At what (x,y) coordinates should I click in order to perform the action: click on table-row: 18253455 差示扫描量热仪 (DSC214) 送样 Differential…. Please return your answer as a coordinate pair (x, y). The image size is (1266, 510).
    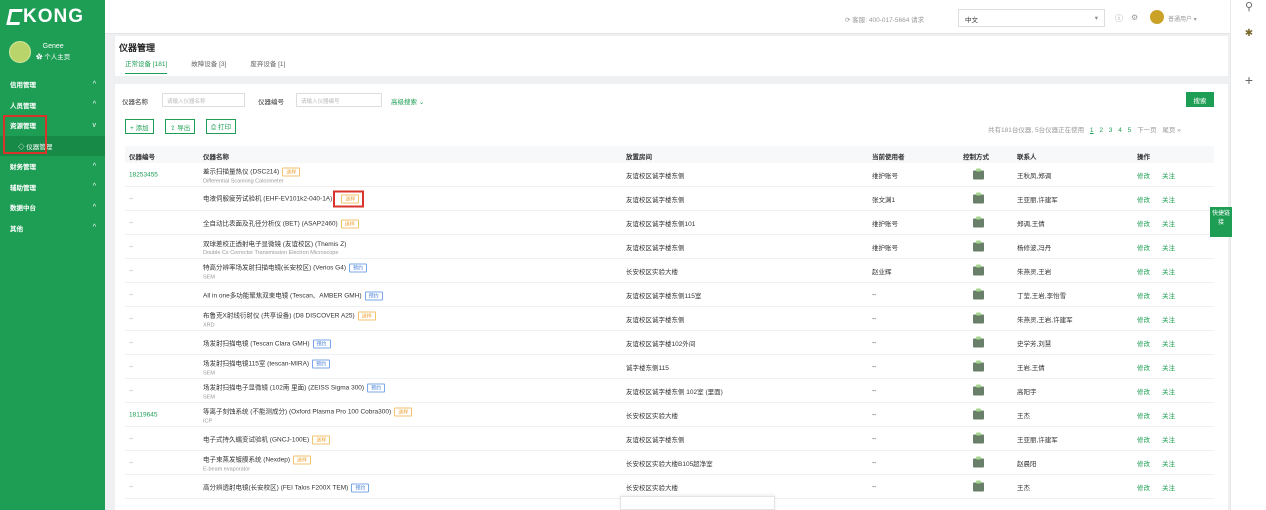
    Looking at the image, I should click on (669, 175).